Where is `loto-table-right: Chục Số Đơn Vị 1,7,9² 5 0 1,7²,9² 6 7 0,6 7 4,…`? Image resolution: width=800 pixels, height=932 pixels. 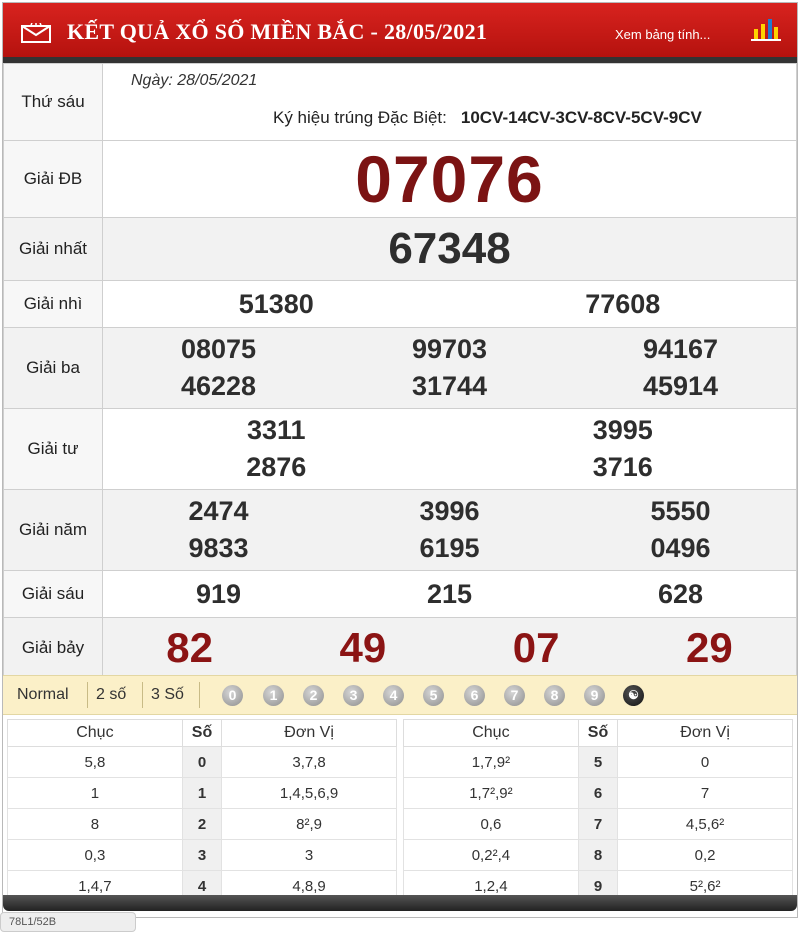
loto-table-right: Chục Số Đơn Vị 1,7,9² 5 0 1,7²,9² 6 7 0,6 7 4,… is located at coordinates (598, 810).